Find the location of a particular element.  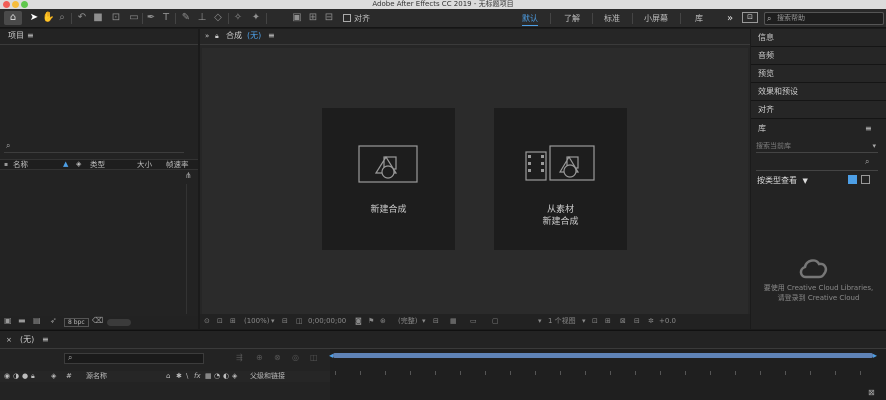

grid-view-icon is located at coordinates (852, 179).